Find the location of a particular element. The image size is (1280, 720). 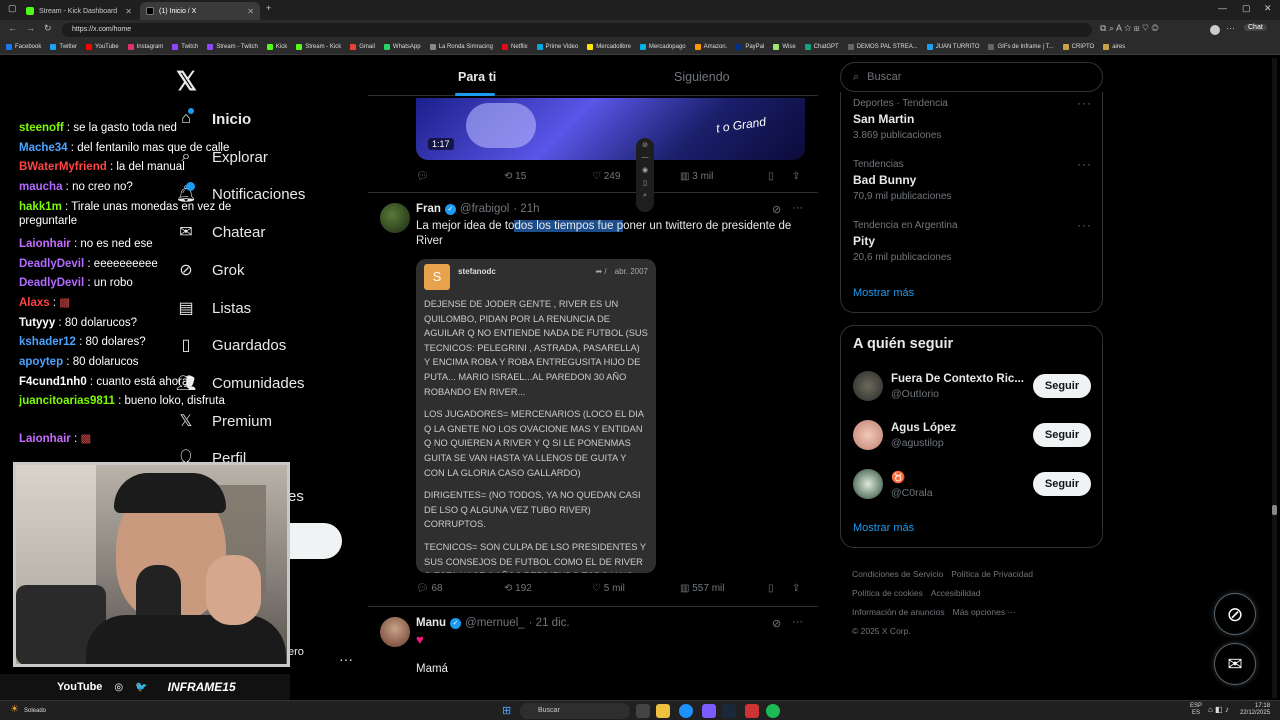

minimize-icon: — is located at coordinates (1222, 8).